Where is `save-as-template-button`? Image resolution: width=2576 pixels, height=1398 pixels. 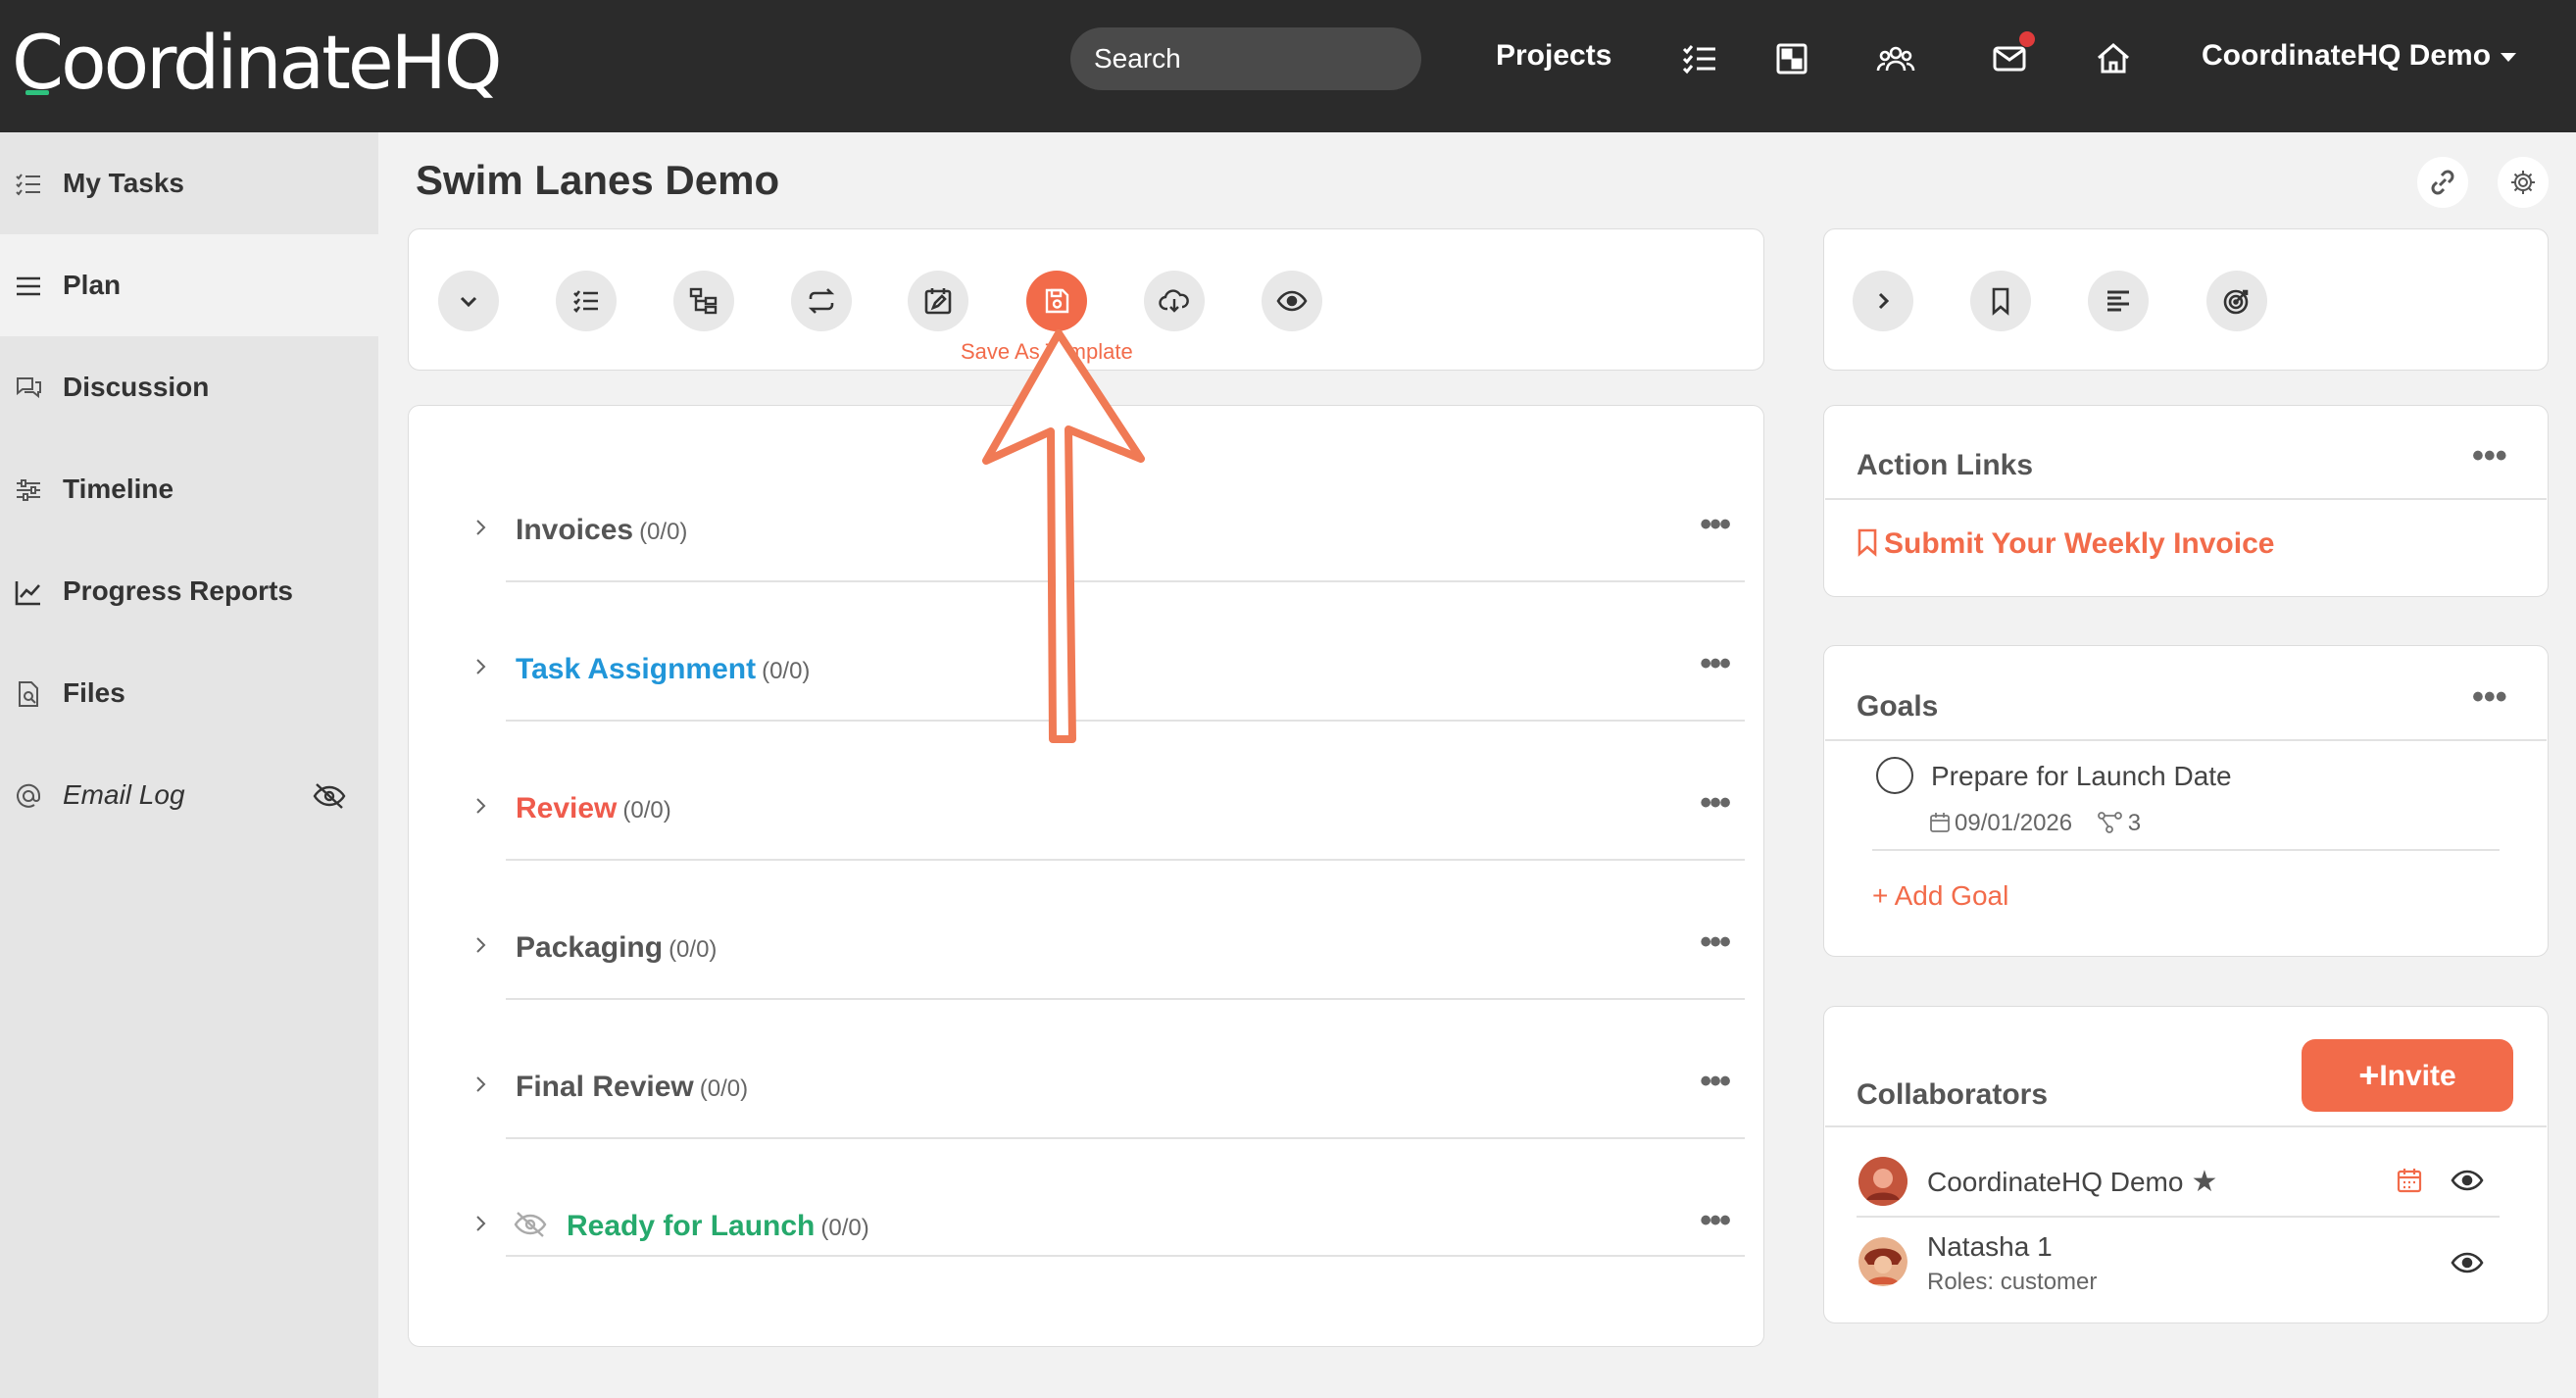
save-as-template-button is located at coordinates (1056, 301).